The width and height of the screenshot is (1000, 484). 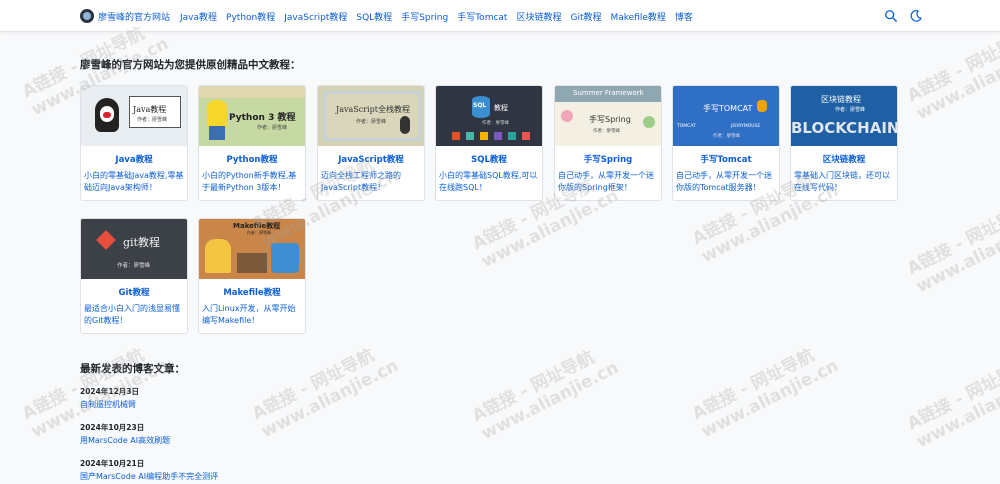 What do you see at coordinates (608, 116) in the screenshot?
I see `spring-cover-image: Summer Framework 手写Spring 作者：廖雪峰` at bounding box center [608, 116].